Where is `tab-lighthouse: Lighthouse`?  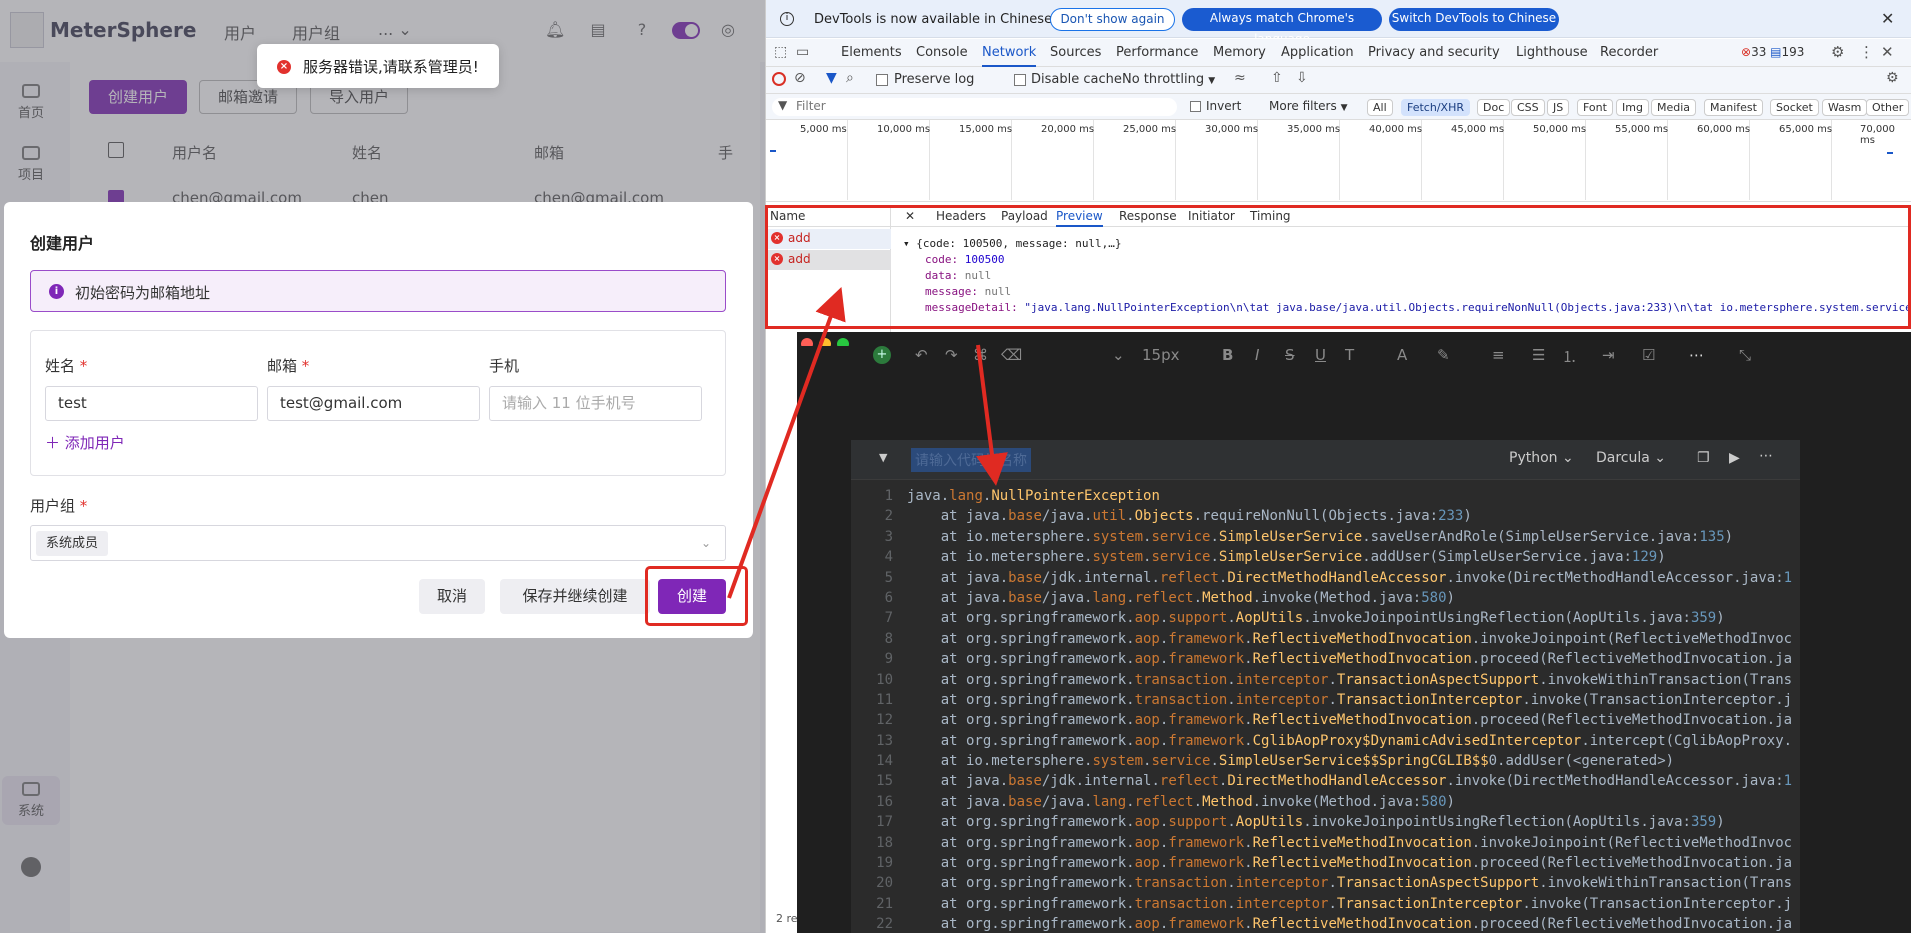 tab-lighthouse: Lighthouse is located at coordinates (1552, 52).